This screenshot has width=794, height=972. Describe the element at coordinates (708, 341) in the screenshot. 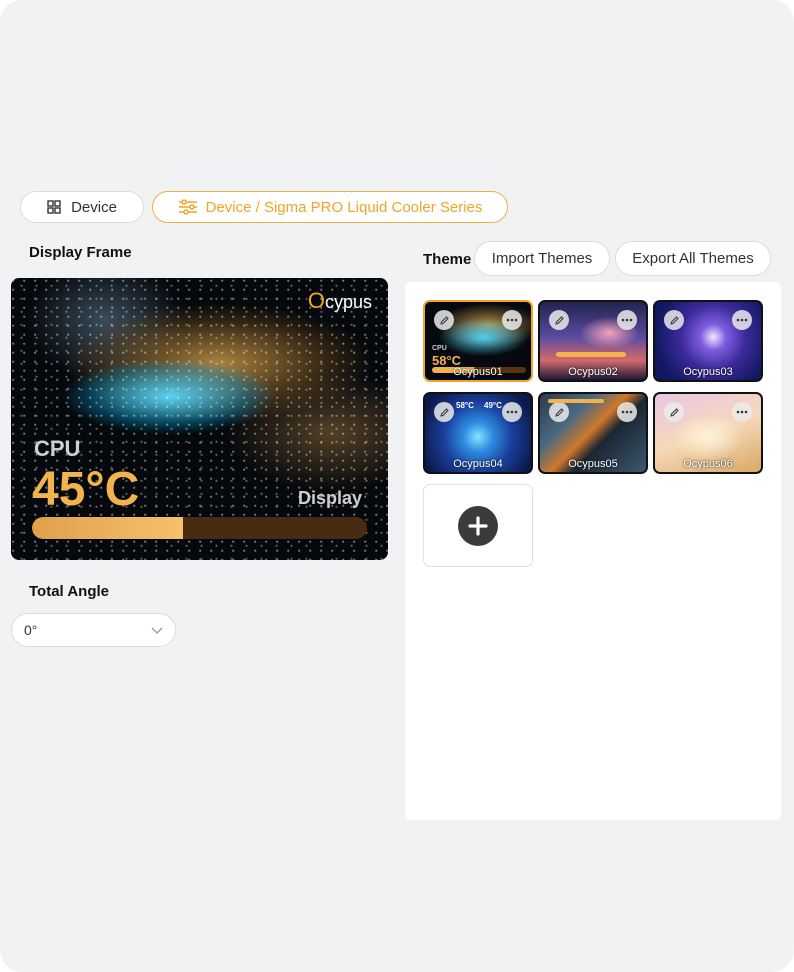

I see `theme-card-3: Ocypus03` at that location.